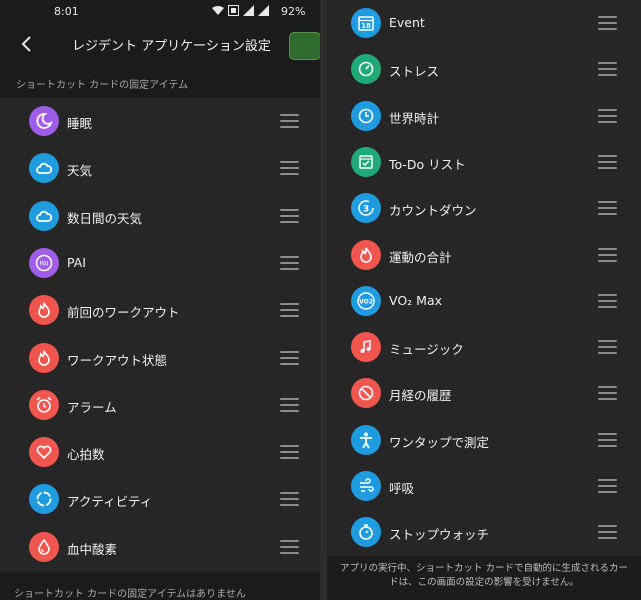  What do you see at coordinates (110, 502) in the screenshot?
I see `list-item-label: アクティビティ` at bounding box center [110, 502].